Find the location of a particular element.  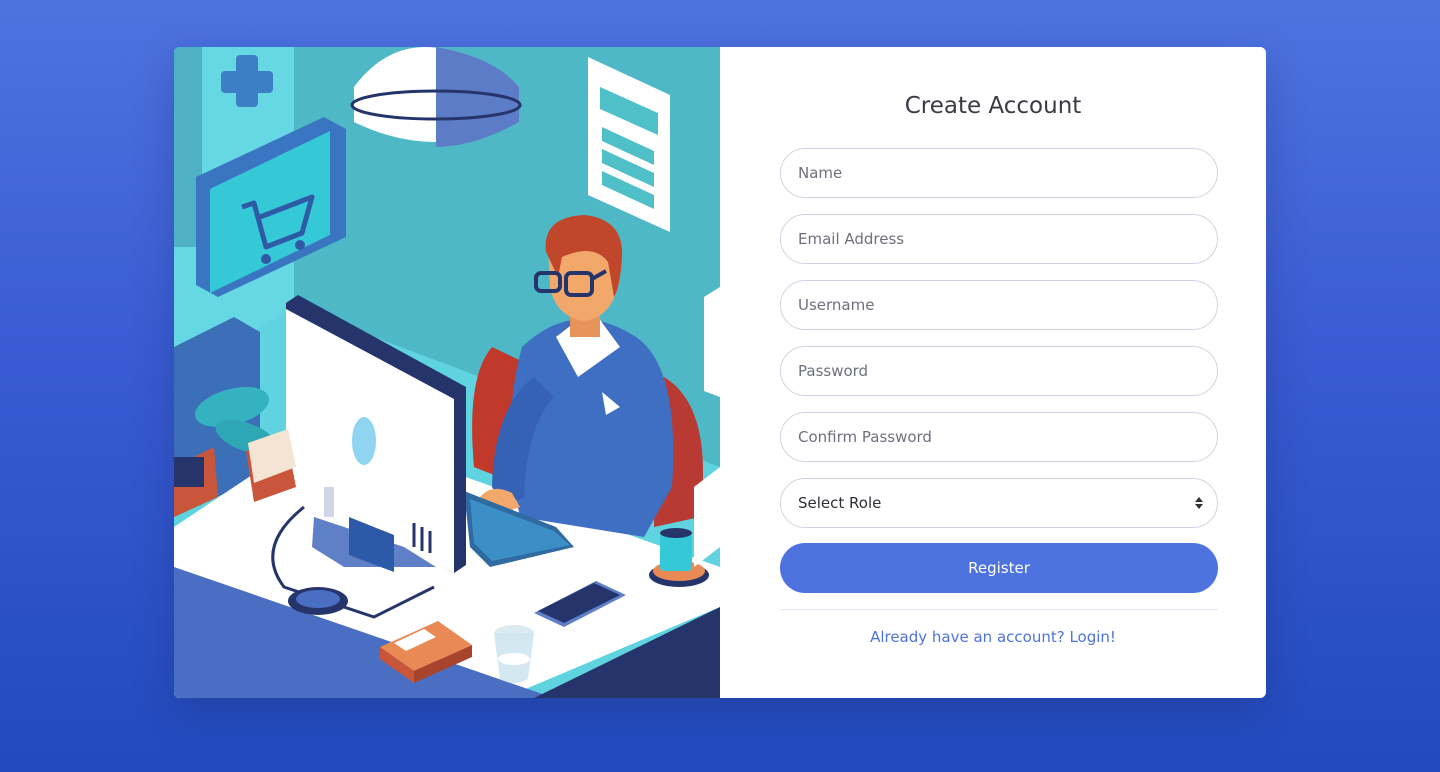

login-link: Already have an account? Login! is located at coordinates (993, 637).